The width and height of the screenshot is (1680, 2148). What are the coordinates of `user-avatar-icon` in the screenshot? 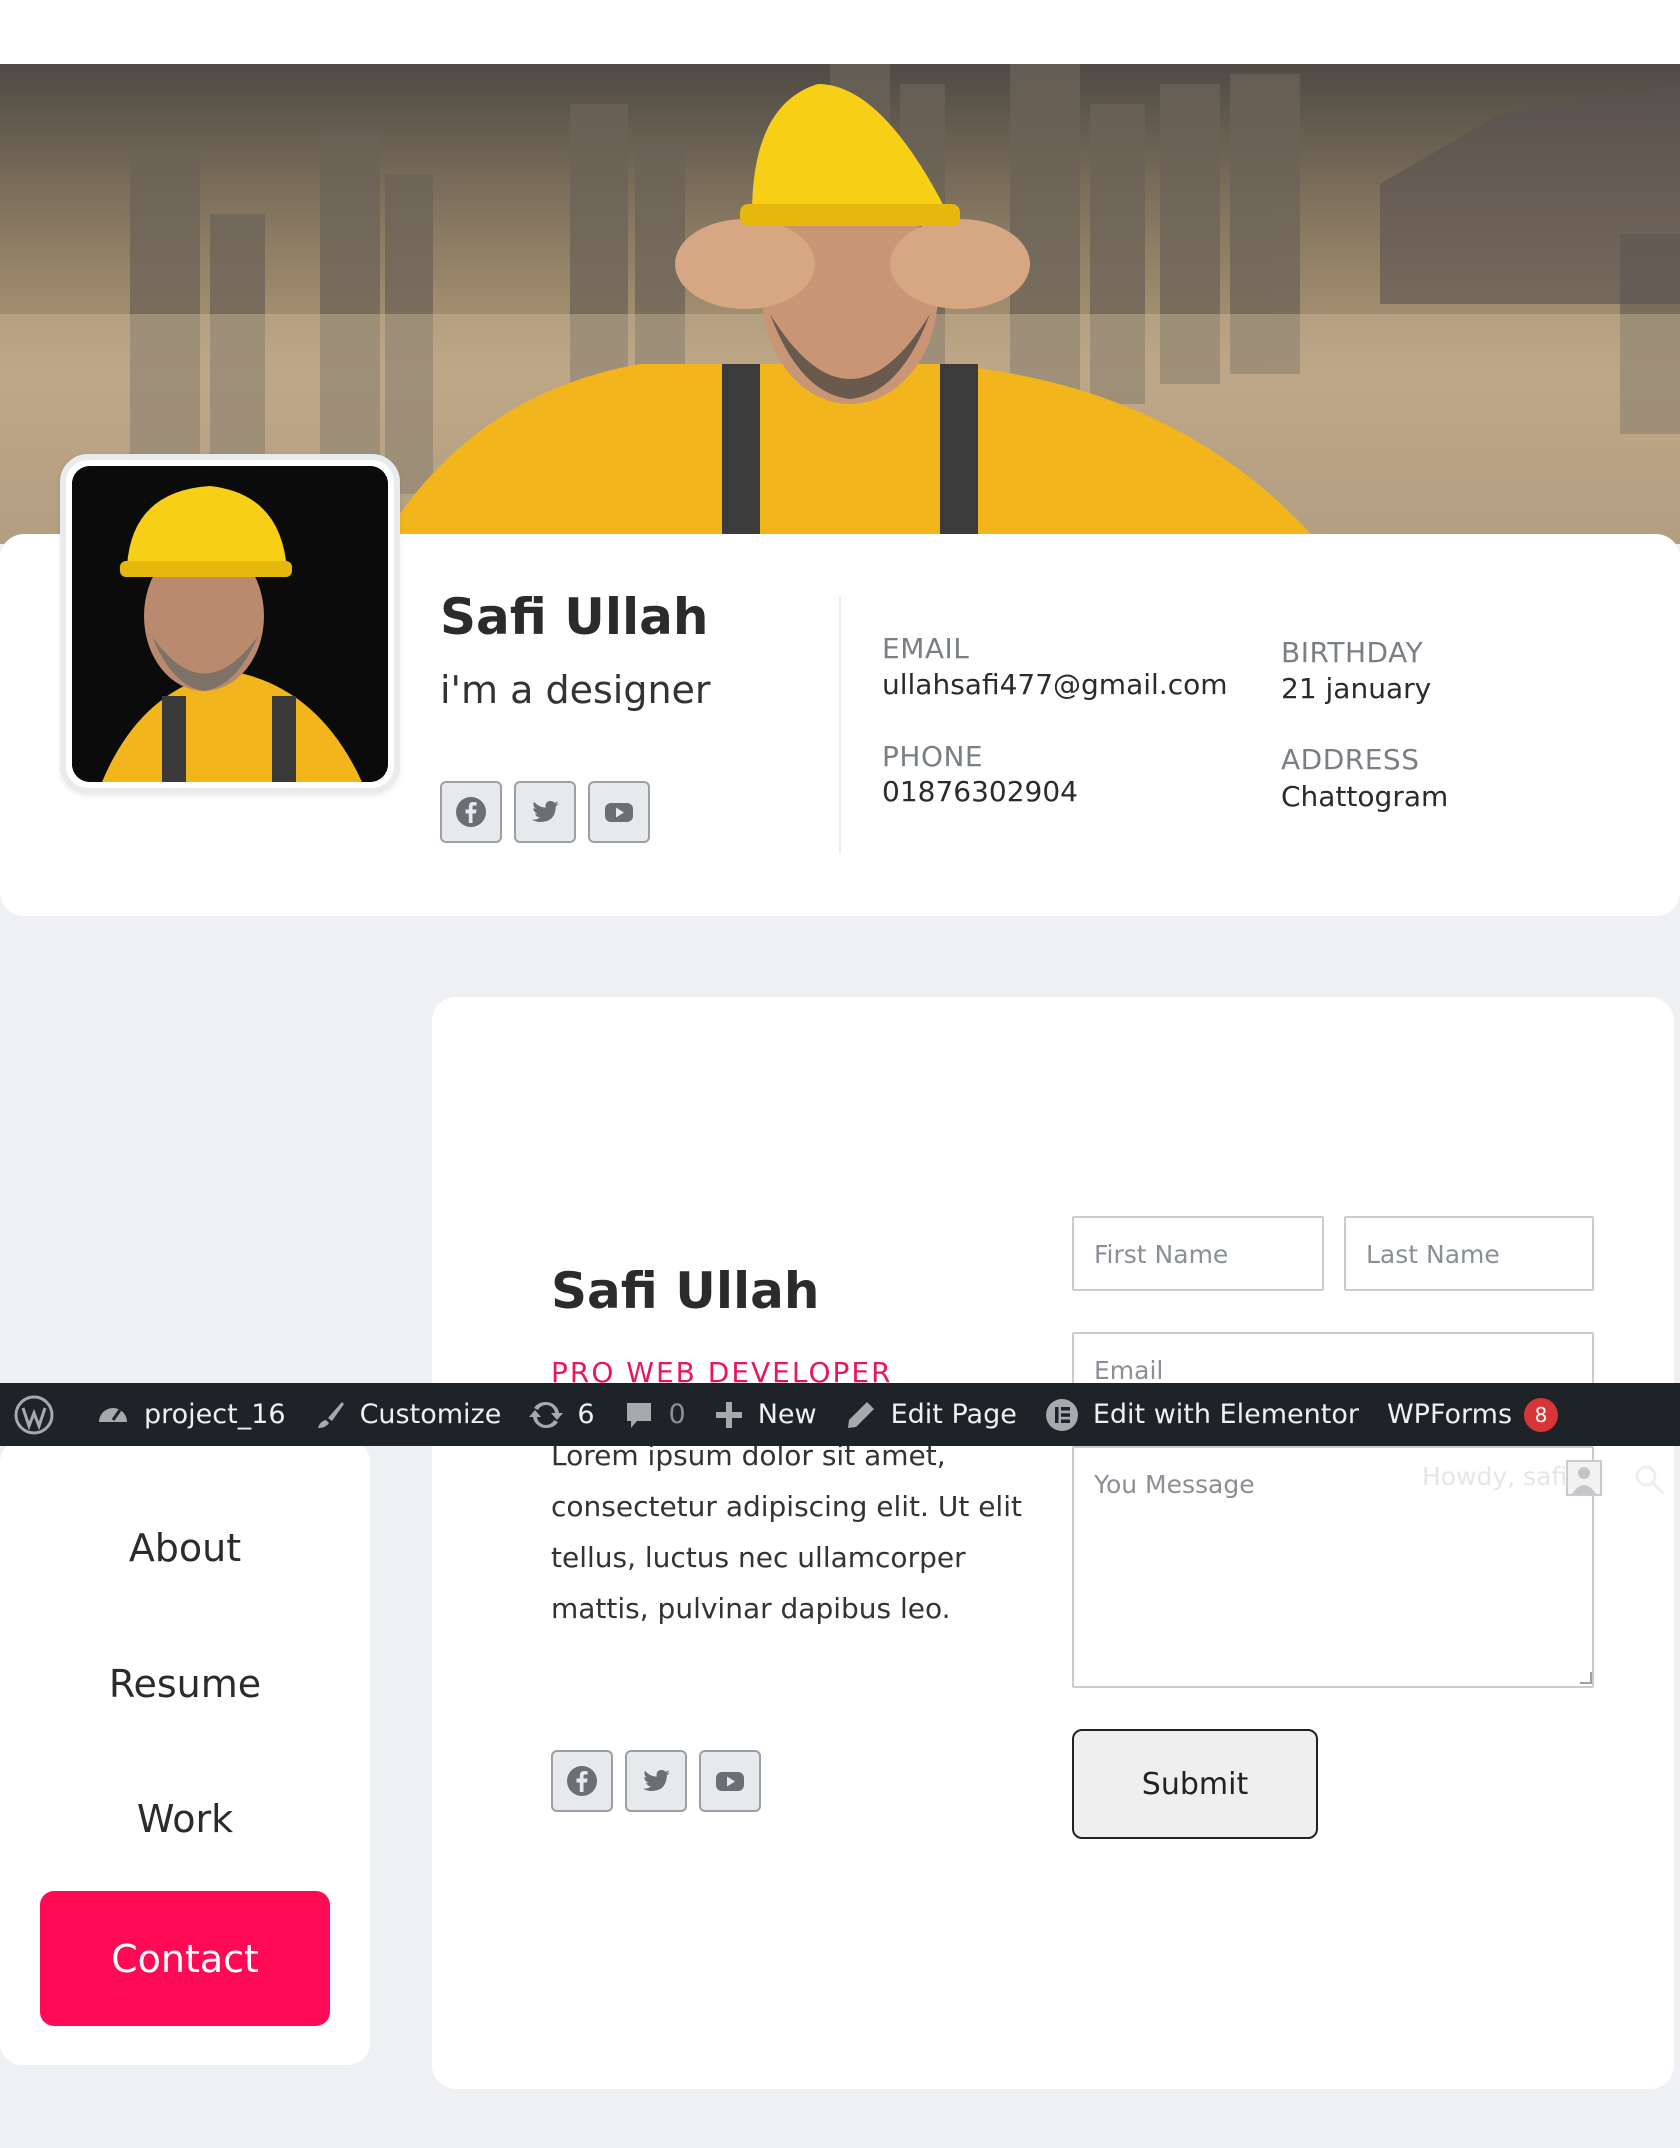 It's located at (1584, 1478).